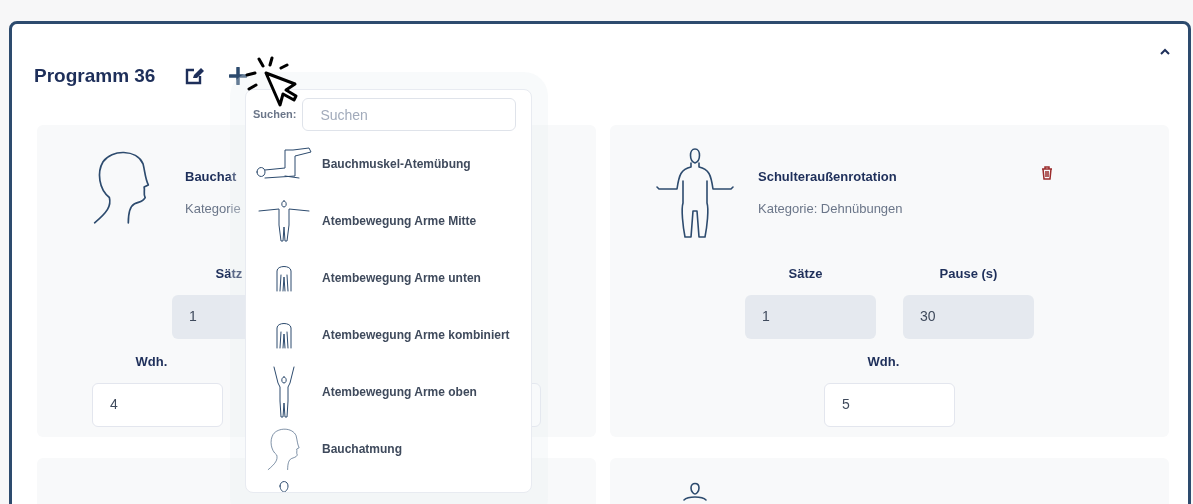 The image size is (1193, 504). Describe the element at coordinates (889, 404) in the screenshot. I see `number-field: 5` at that location.